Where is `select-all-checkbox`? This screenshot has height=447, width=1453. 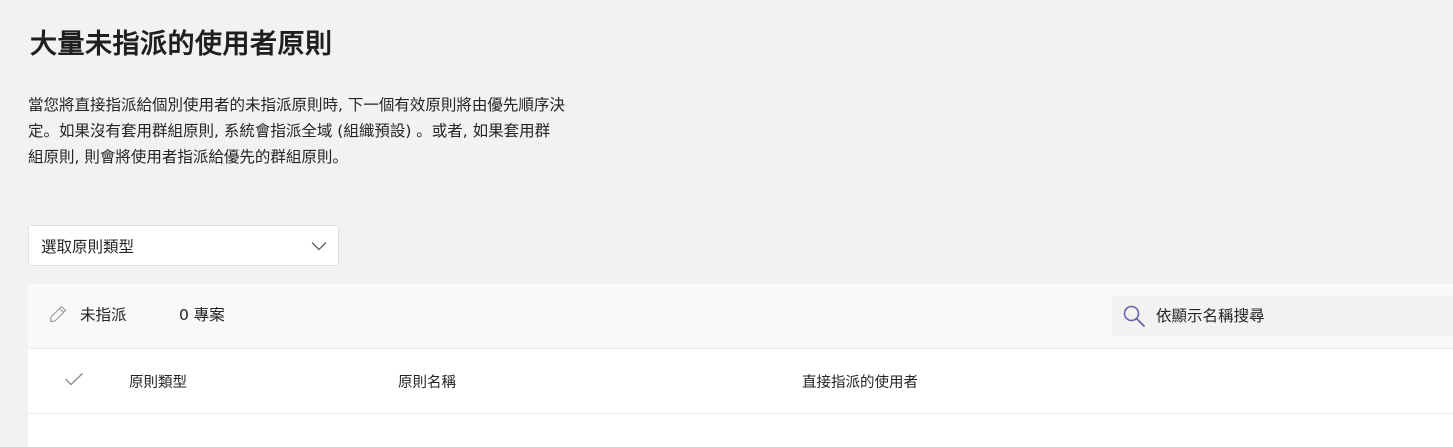 select-all-checkbox is located at coordinates (74, 381).